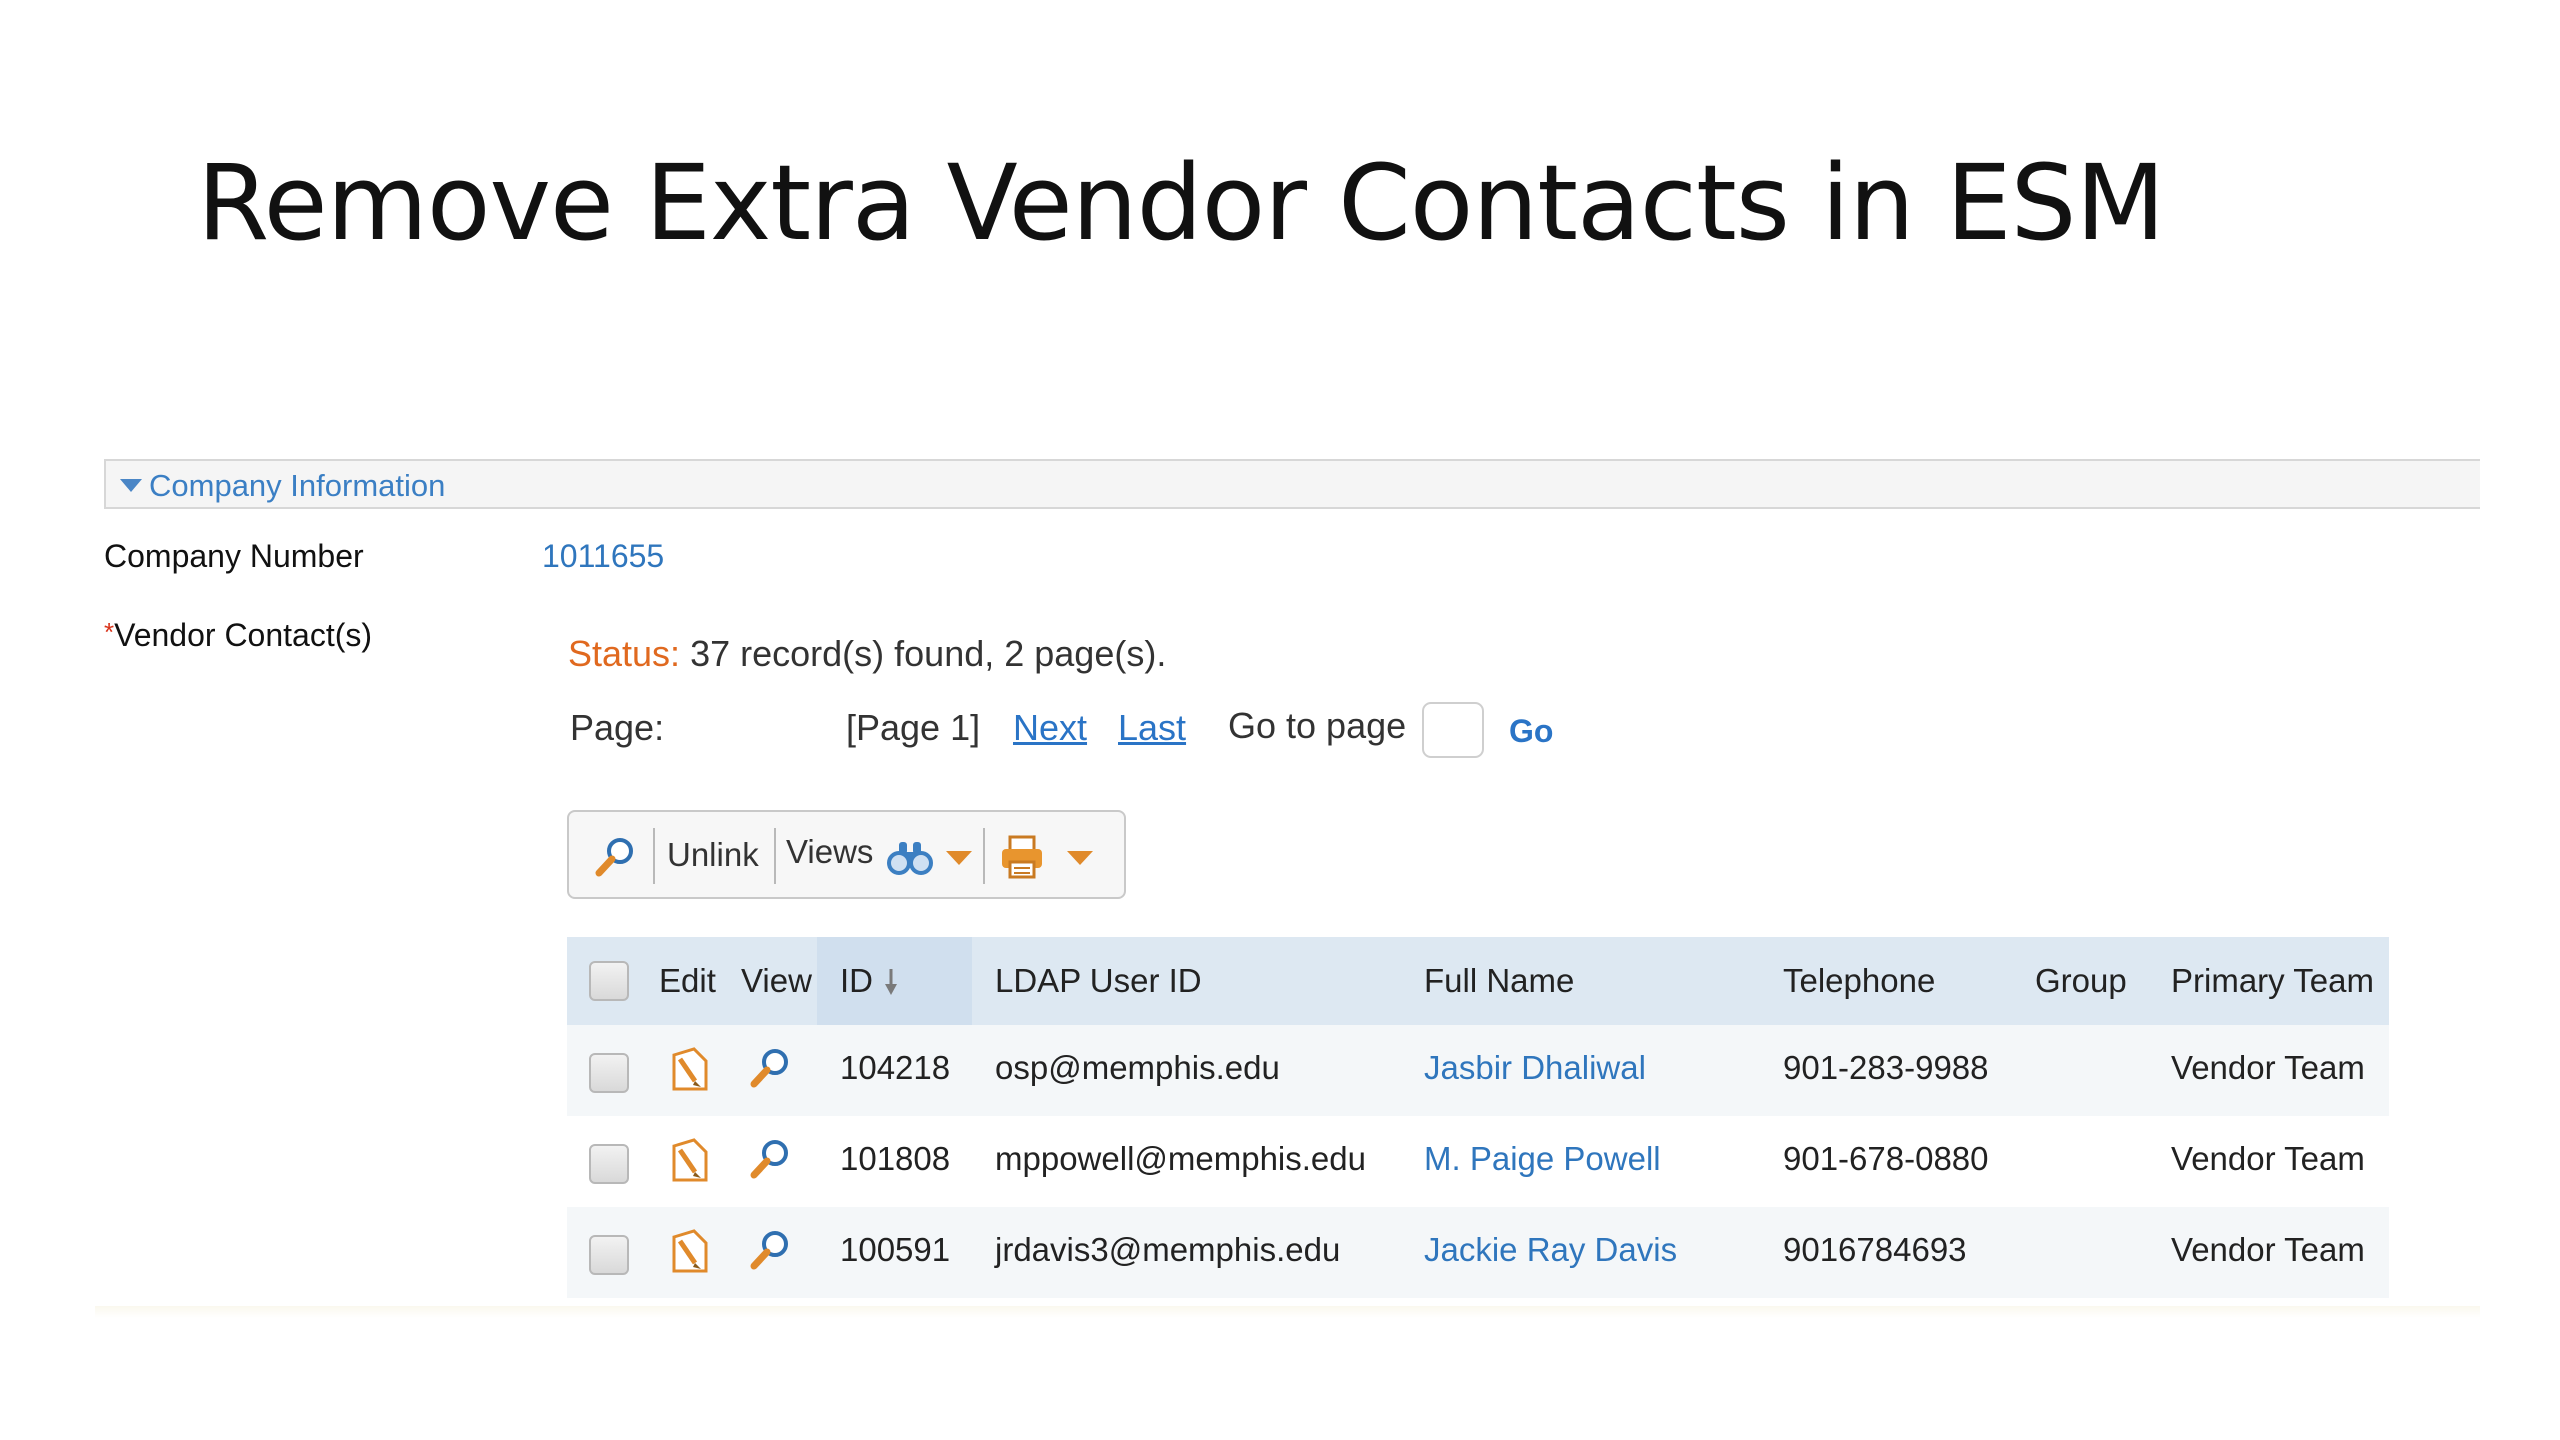  Describe the element at coordinates (234, 556) in the screenshot. I see `company-number-label: Company Number` at that location.